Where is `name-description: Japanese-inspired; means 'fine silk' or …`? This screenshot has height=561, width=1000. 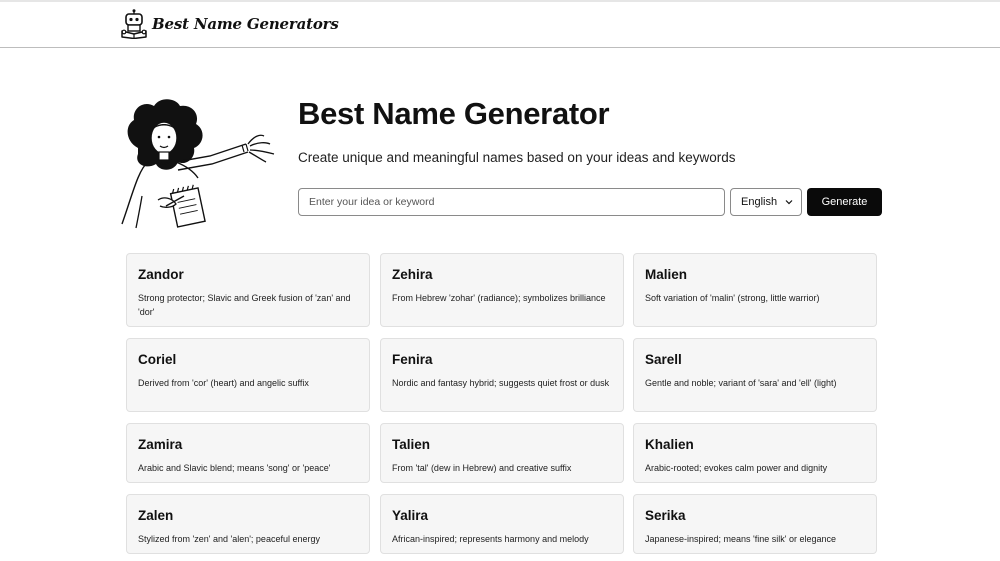 name-description: Japanese-inspired; means 'fine silk' or … is located at coordinates (741, 539).